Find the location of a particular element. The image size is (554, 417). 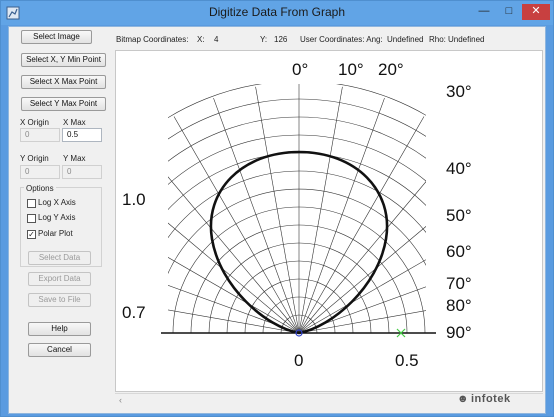

wechat-icon: ☻ is located at coordinates (463, 399).